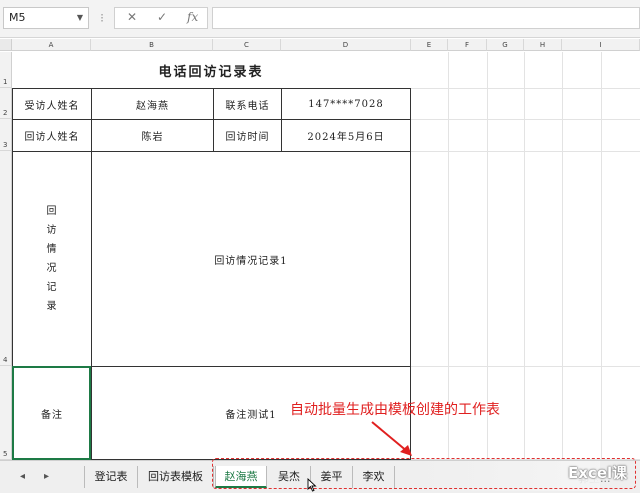  Describe the element at coordinates (132, 17) in the screenshot. I see `cancel-icon: ✕` at that location.